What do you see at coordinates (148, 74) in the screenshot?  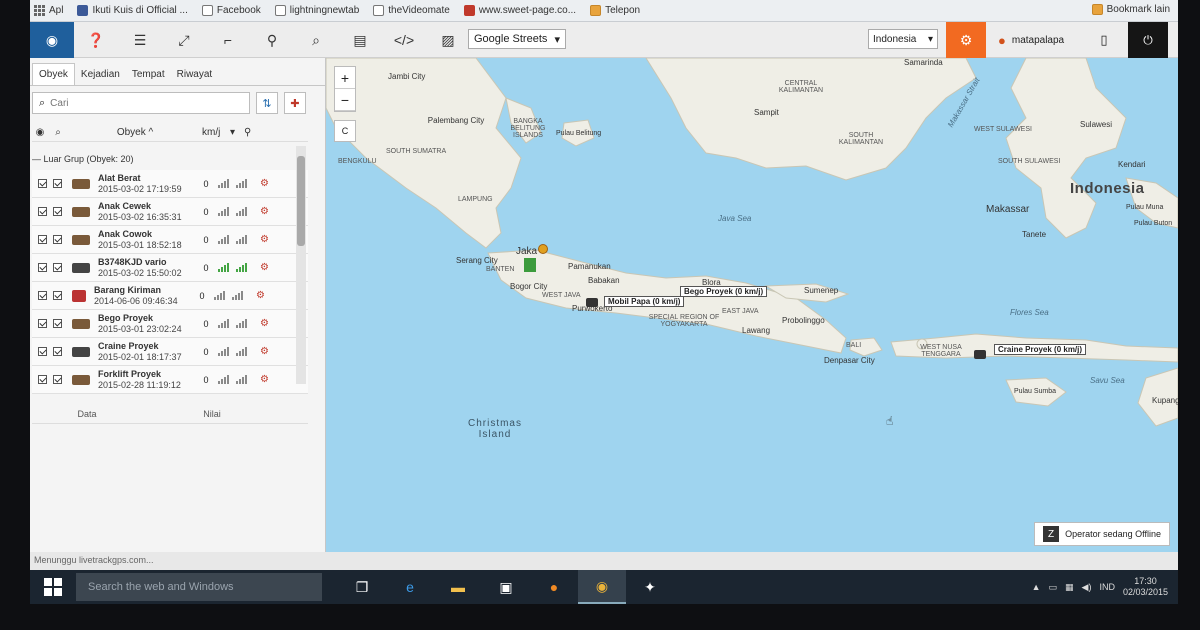 I see `tab-tempat: Tempat` at bounding box center [148, 74].